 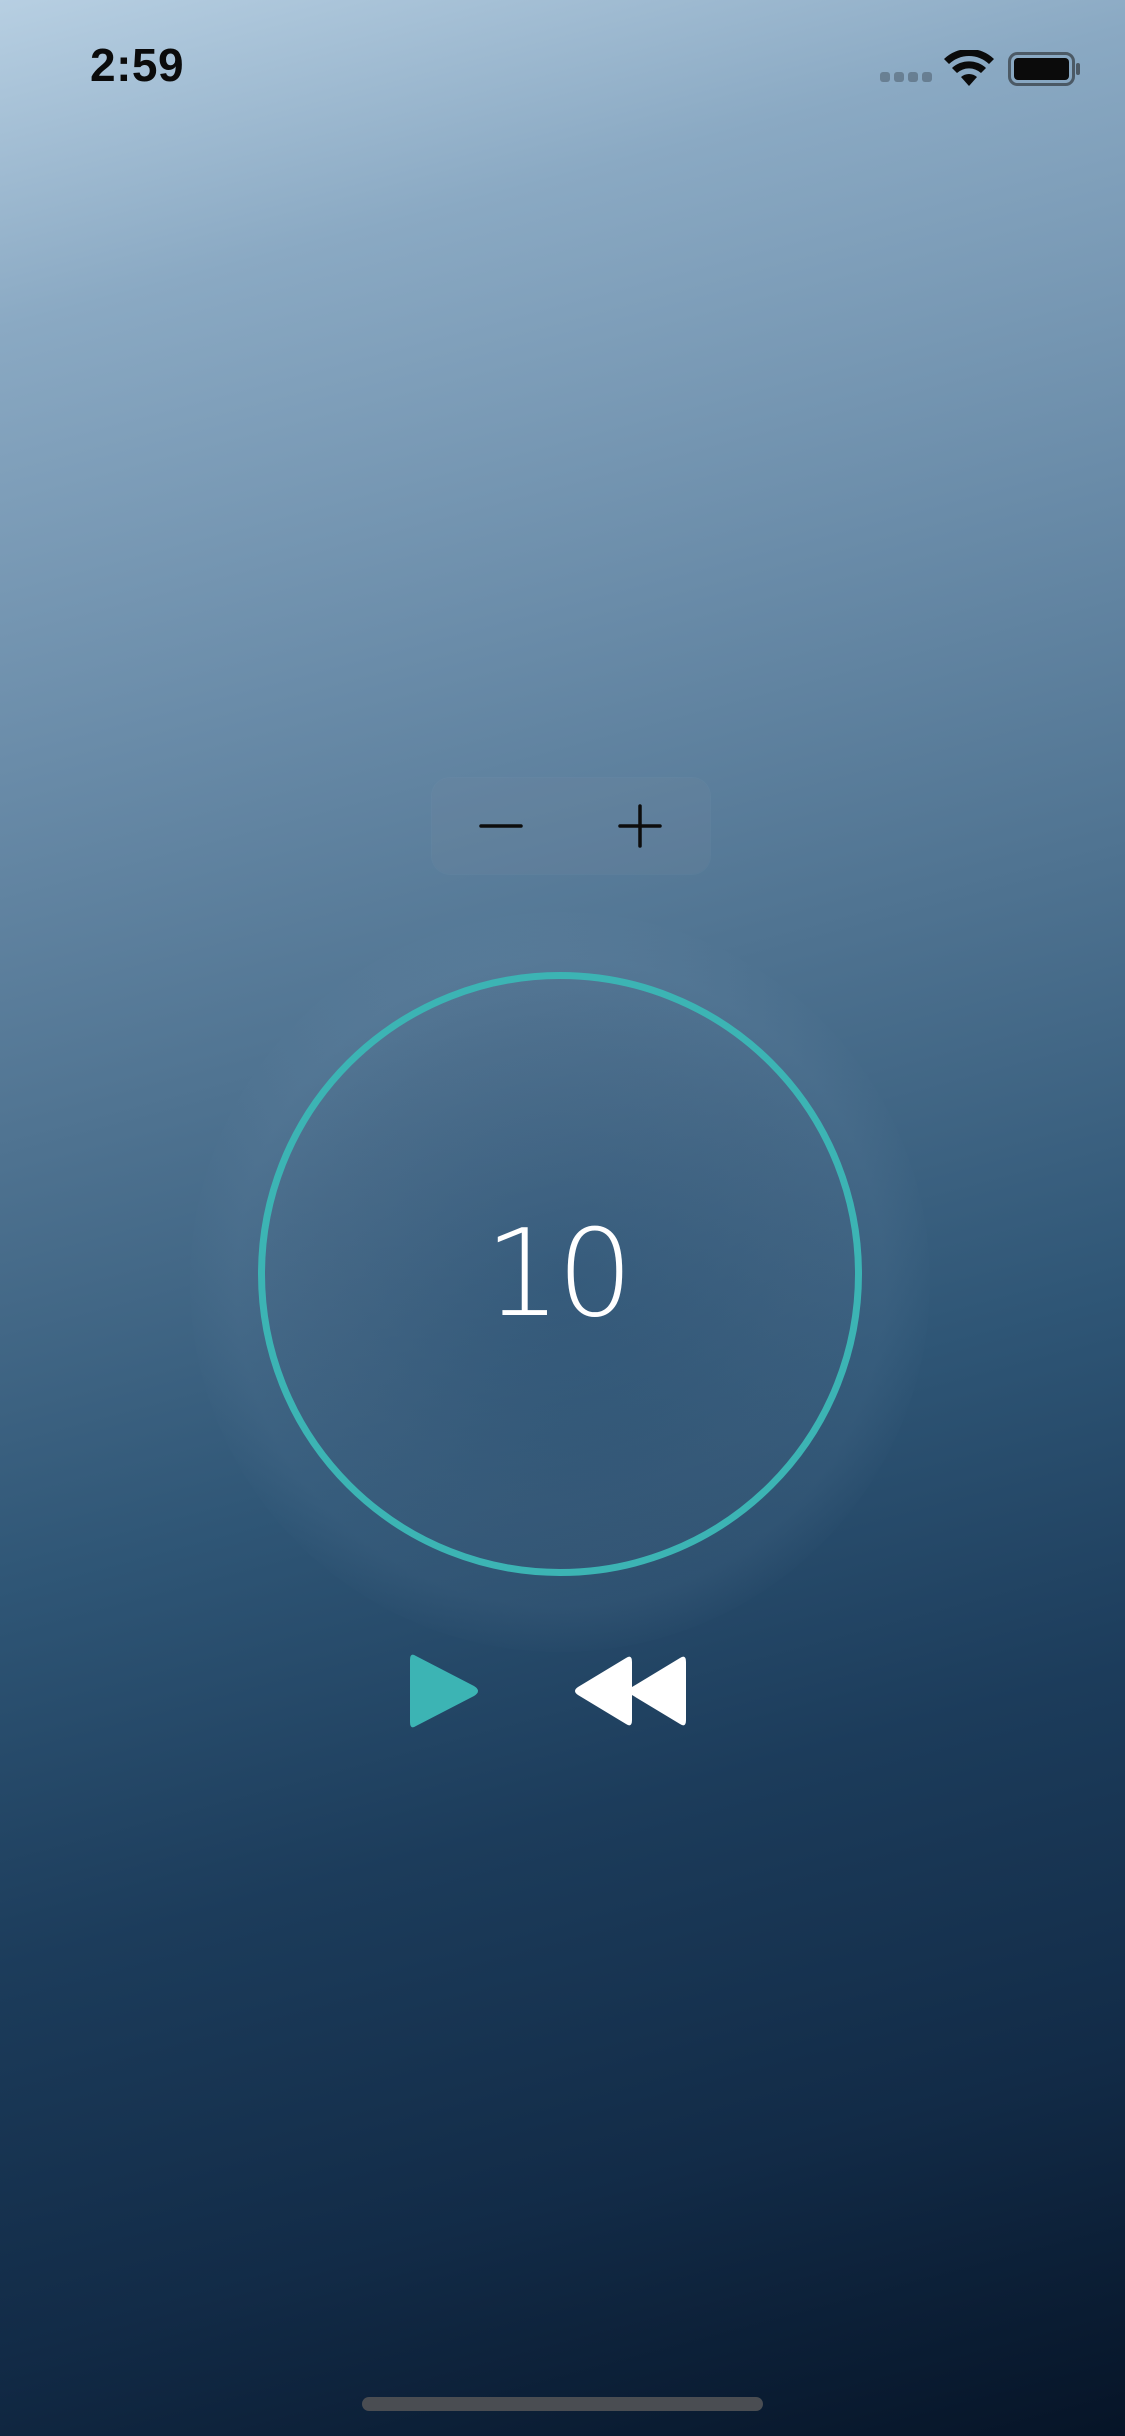 I want to click on increment-button, so click(x=640, y=826).